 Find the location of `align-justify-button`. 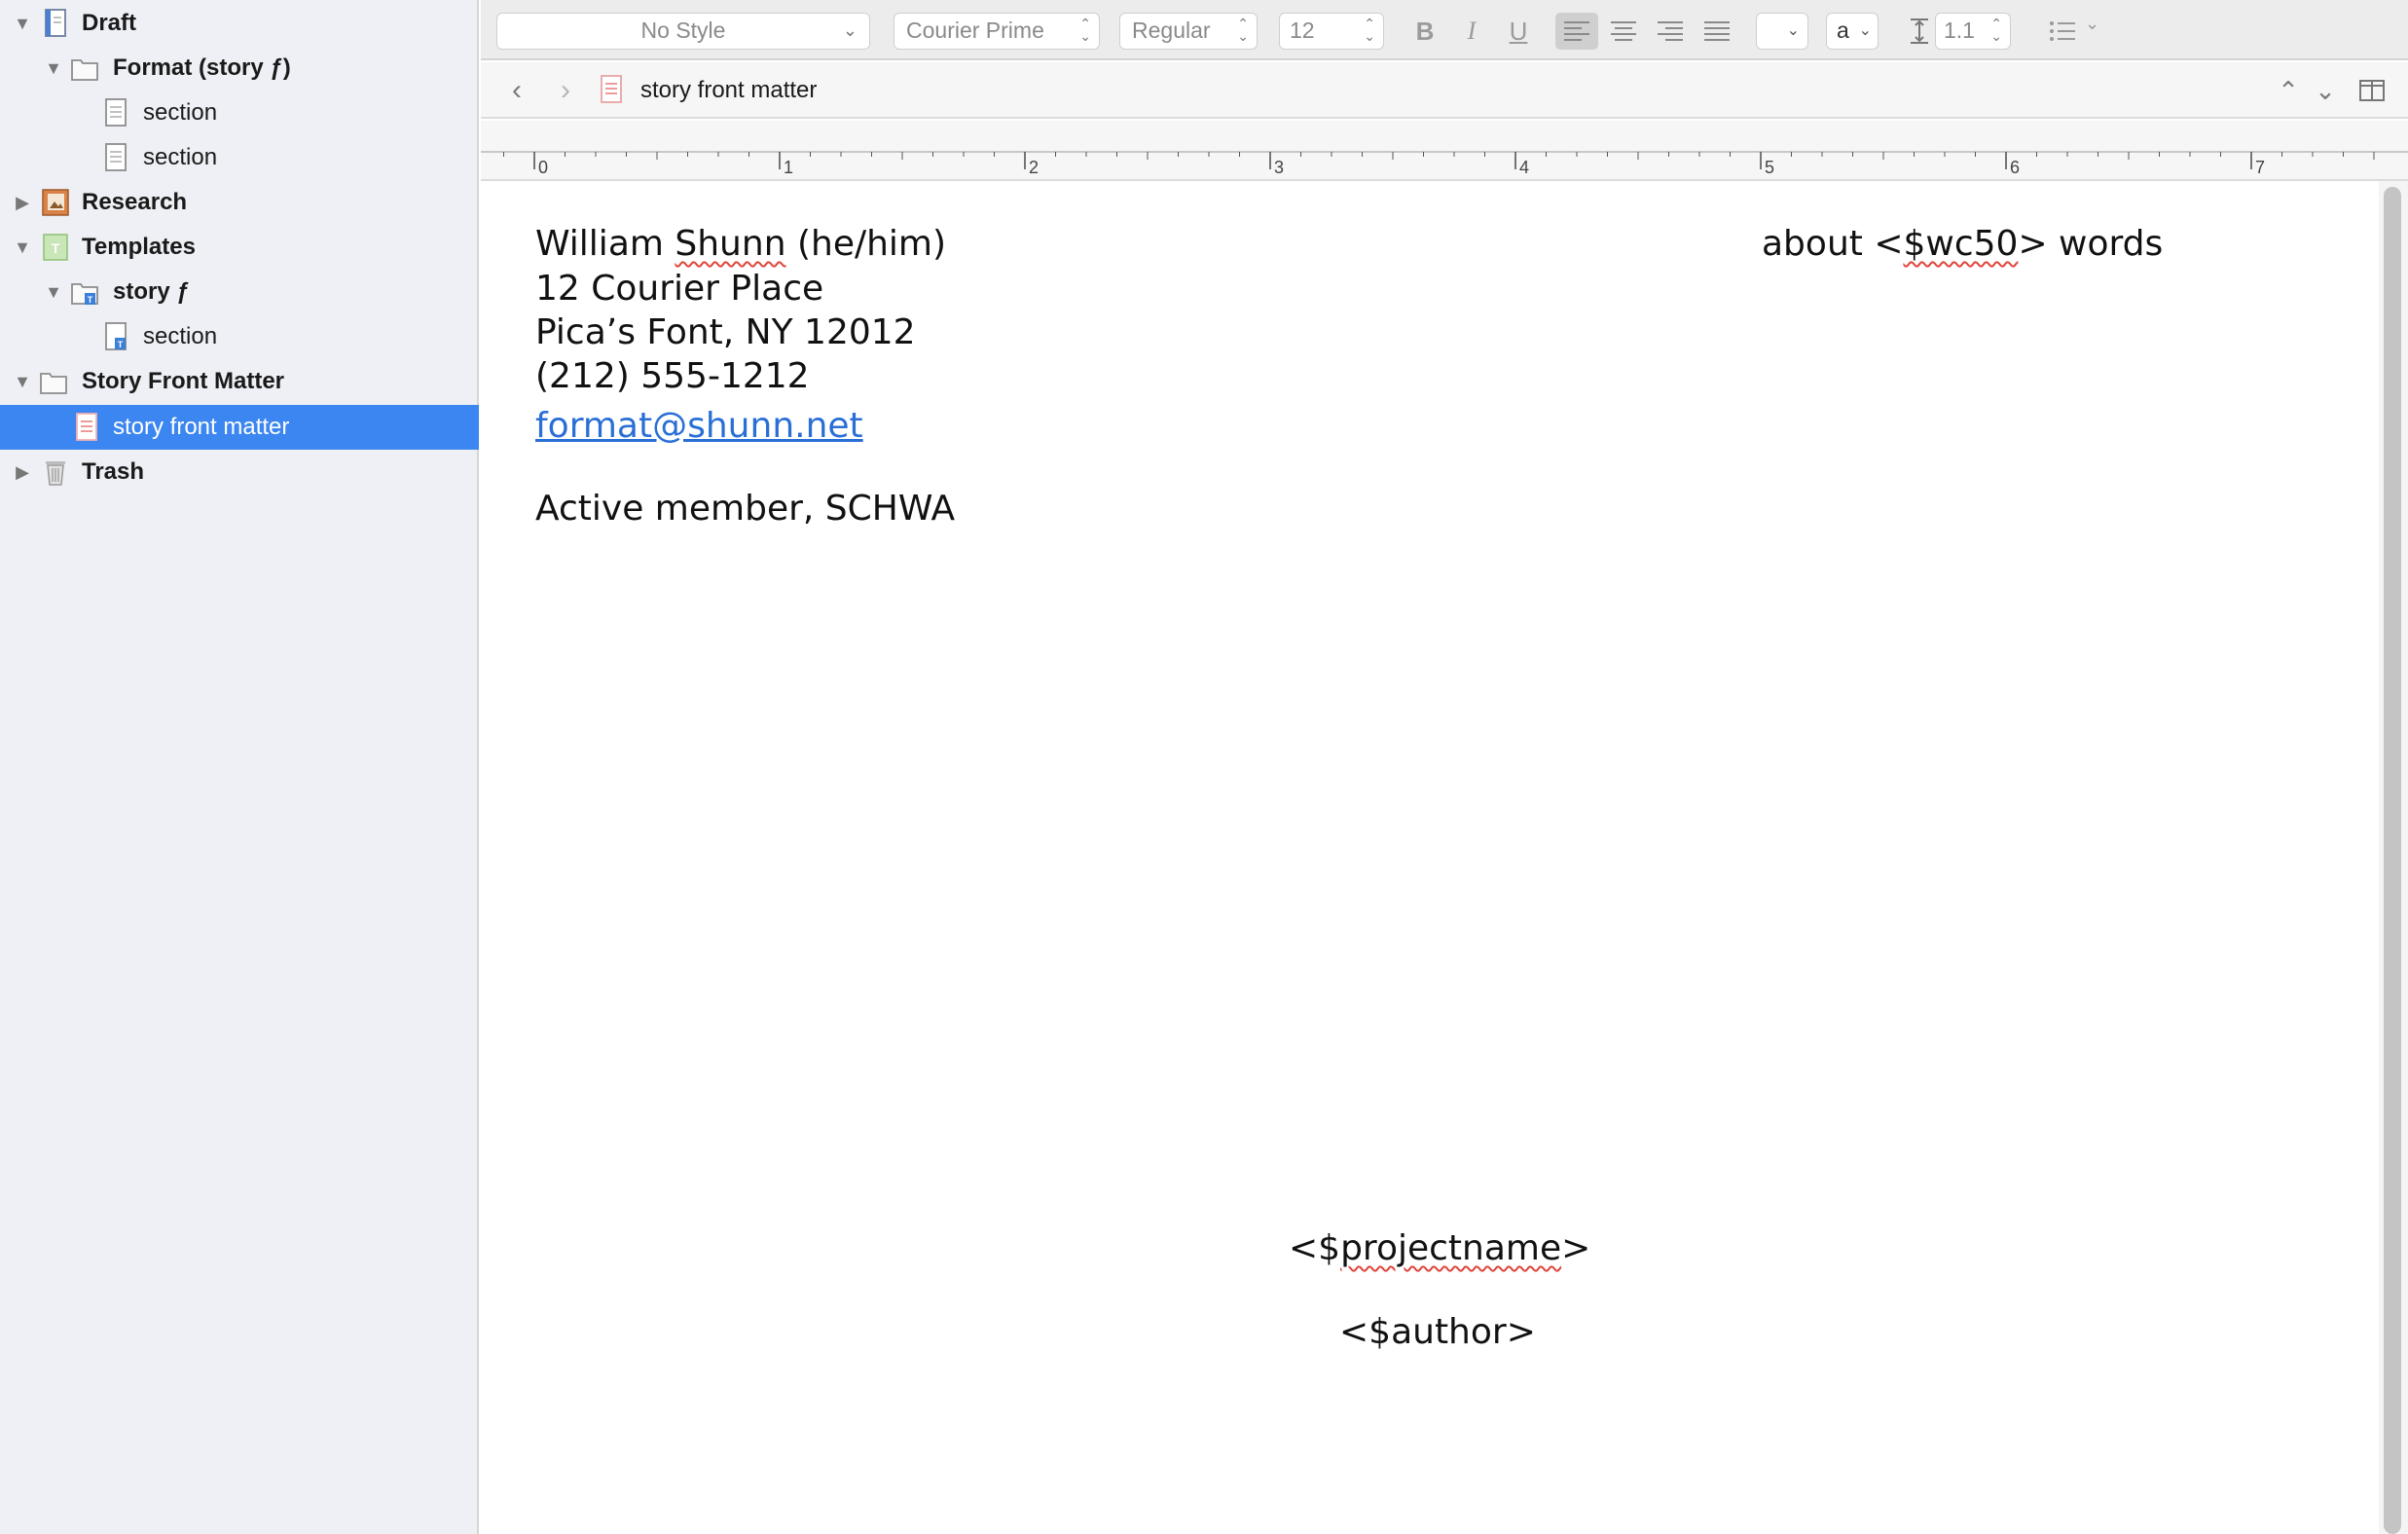

align-justify-button is located at coordinates (1717, 31).